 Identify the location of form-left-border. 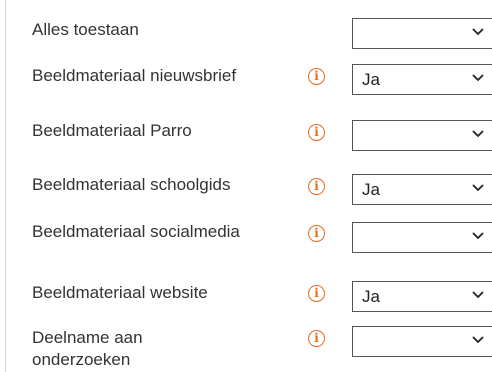
(5, 186).